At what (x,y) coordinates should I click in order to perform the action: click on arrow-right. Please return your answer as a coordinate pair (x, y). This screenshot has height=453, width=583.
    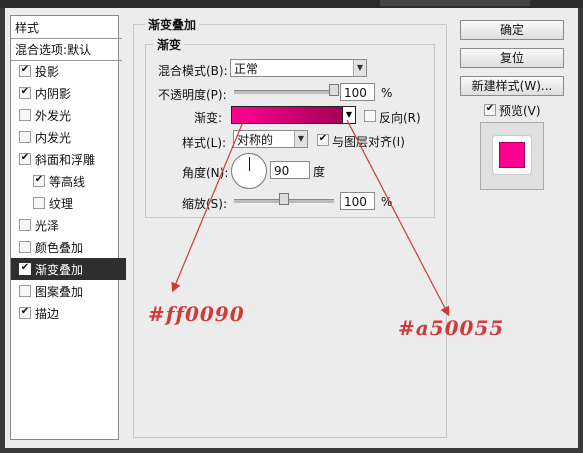
    Looking at the image, I should click on (398, 218).